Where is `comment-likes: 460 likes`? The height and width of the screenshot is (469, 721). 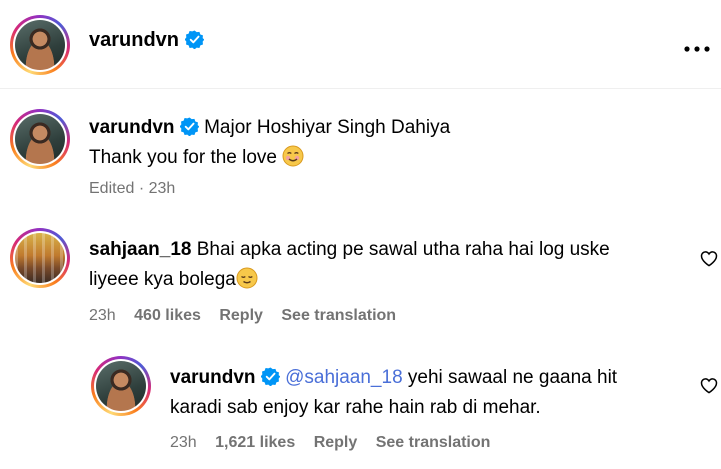 comment-likes: 460 likes is located at coordinates (167, 315).